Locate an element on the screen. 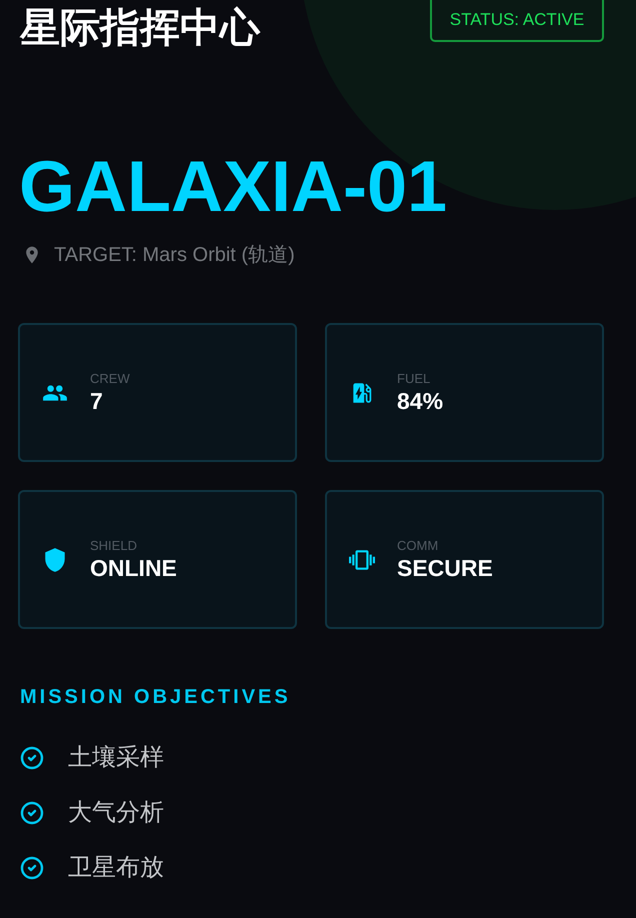 The image size is (636, 918). objective-text: 大气分析 is located at coordinates (116, 813).